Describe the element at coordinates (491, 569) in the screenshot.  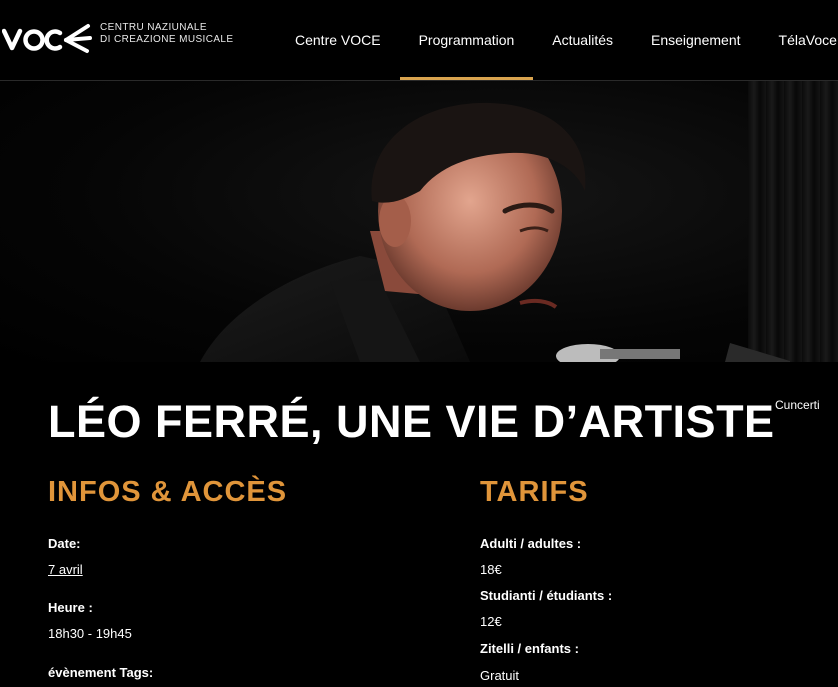
I see `tarif-value-adults: 18€` at that location.